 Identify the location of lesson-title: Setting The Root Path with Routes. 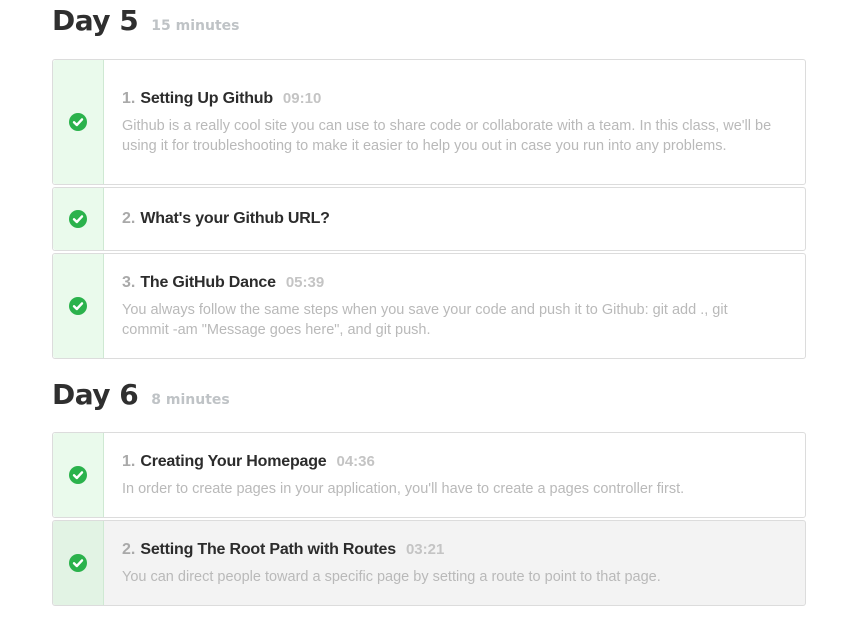
(268, 550).